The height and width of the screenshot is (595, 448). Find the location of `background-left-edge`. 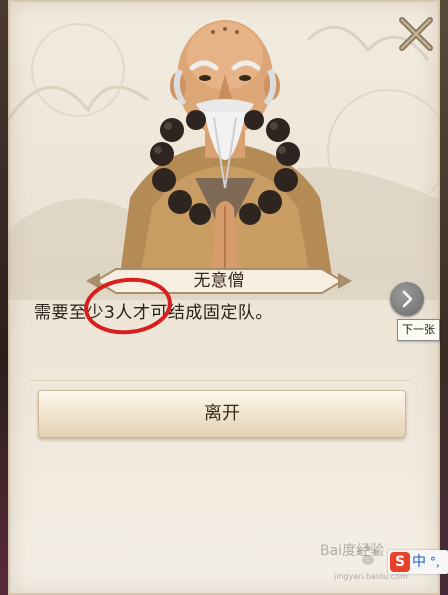

background-left-edge is located at coordinates (4, 297).